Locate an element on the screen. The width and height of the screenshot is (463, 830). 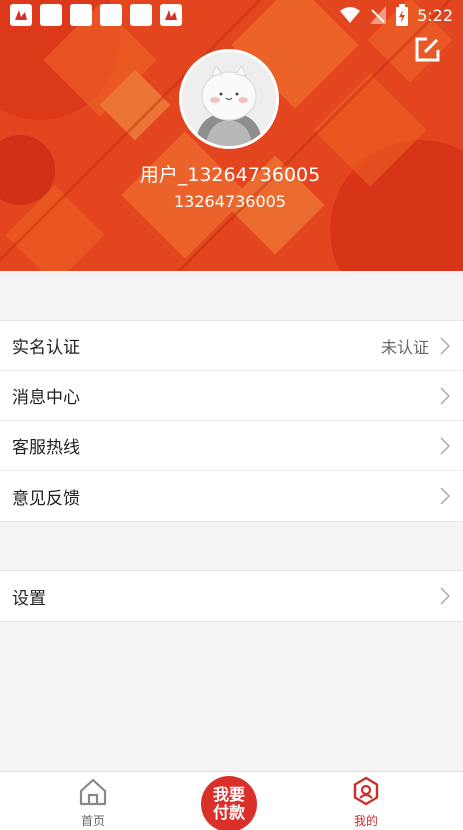
menu-group-settings: 设置 is located at coordinates (231, 596).